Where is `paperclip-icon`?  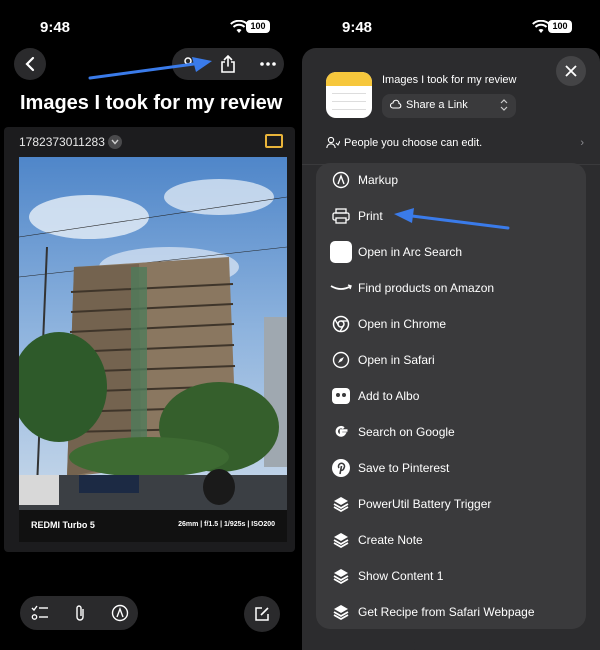 paperclip-icon is located at coordinates (80, 613).